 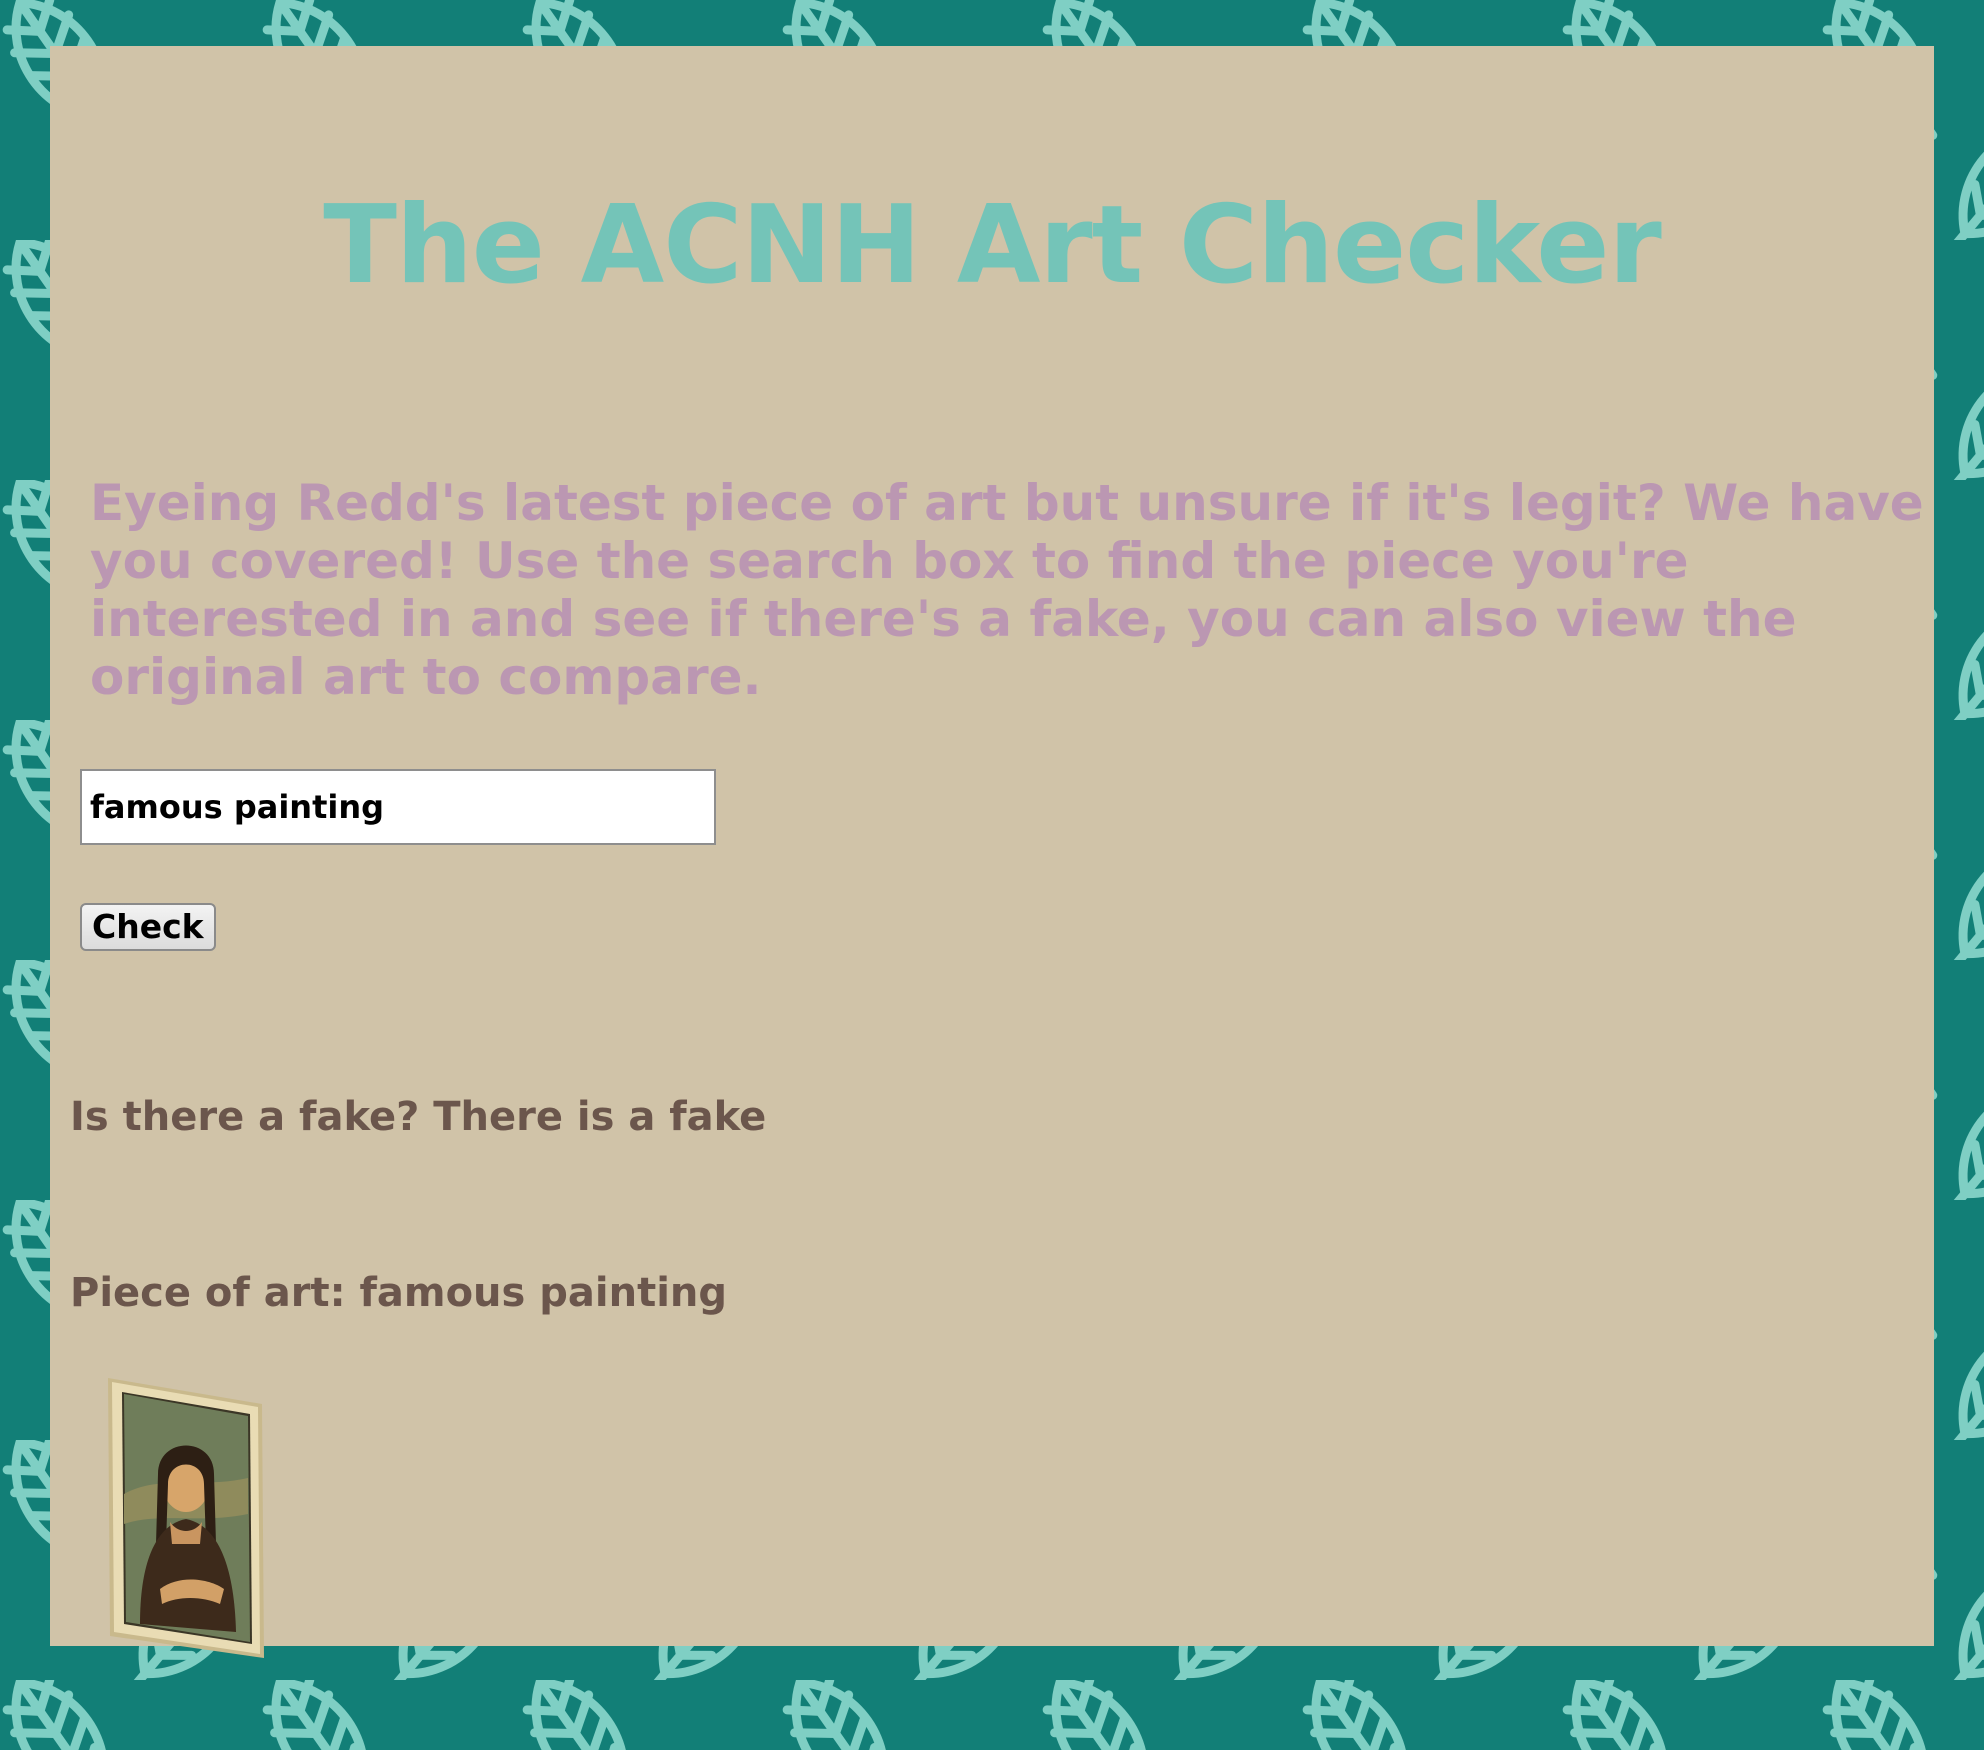 I want to click on search-input, so click(x=398, y=807).